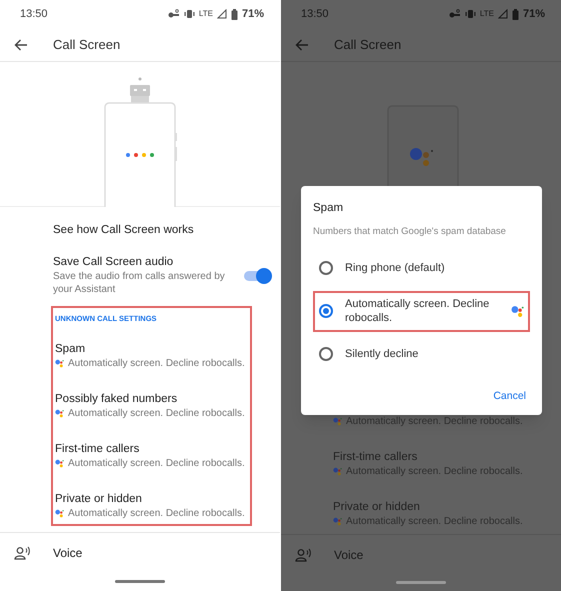 The image size is (561, 591). What do you see at coordinates (410, 232) in the screenshot?
I see `dialog-subtitle: Numbers that match Google's spam database` at bounding box center [410, 232].